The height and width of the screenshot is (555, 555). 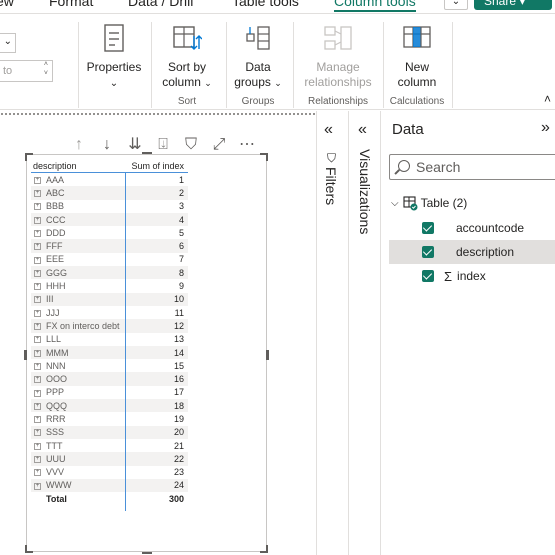 What do you see at coordinates (429, 203) in the screenshot?
I see `tree-item-table: ⌵ Table (2)` at bounding box center [429, 203].